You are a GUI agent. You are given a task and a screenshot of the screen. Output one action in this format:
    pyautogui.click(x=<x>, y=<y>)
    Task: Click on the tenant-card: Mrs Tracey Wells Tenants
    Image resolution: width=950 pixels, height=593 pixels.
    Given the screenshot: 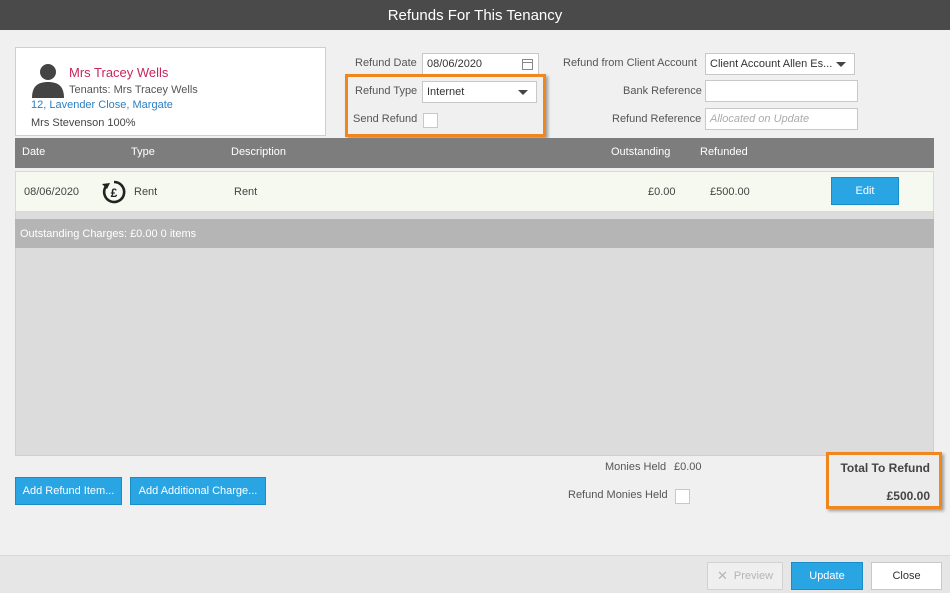 What is the action you would take?
    pyautogui.click(x=170, y=91)
    